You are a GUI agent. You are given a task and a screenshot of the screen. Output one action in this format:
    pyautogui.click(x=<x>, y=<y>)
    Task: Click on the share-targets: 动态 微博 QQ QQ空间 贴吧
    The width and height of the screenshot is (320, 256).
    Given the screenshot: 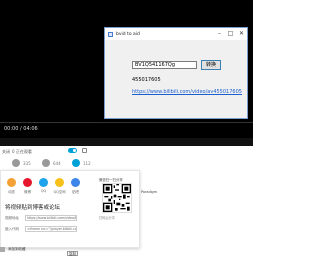 What is the action you would take?
    pyautogui.click(x=45, y=186)
    